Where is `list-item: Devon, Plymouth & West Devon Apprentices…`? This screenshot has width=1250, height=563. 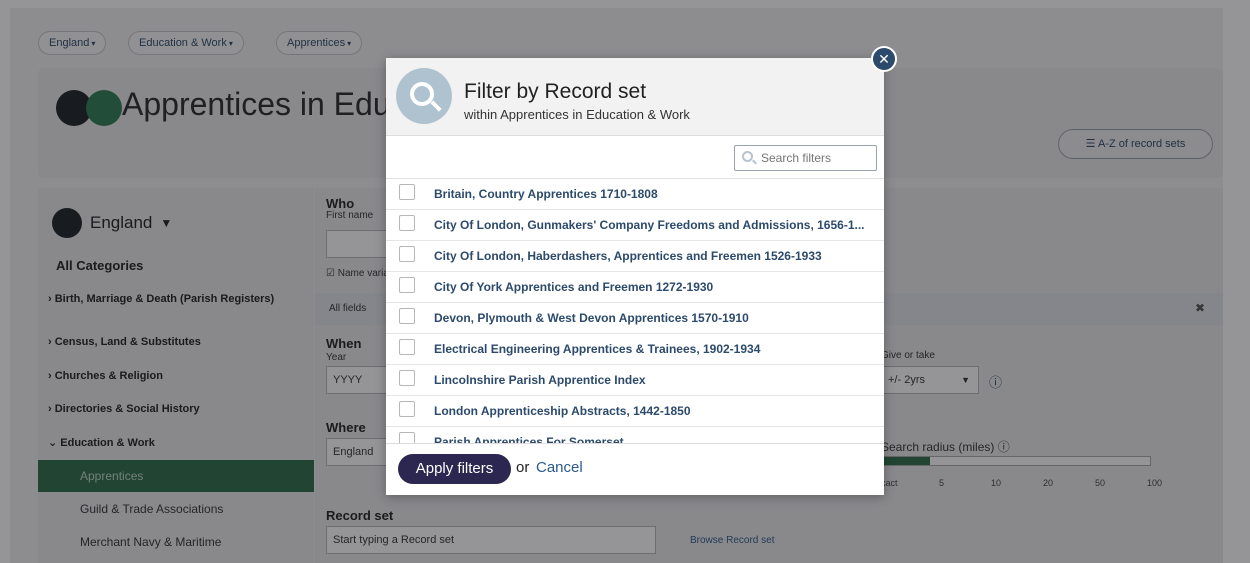
list-item: Devon, Plymouth & West Devon Apprentices… is located at coordinates (635, 318).